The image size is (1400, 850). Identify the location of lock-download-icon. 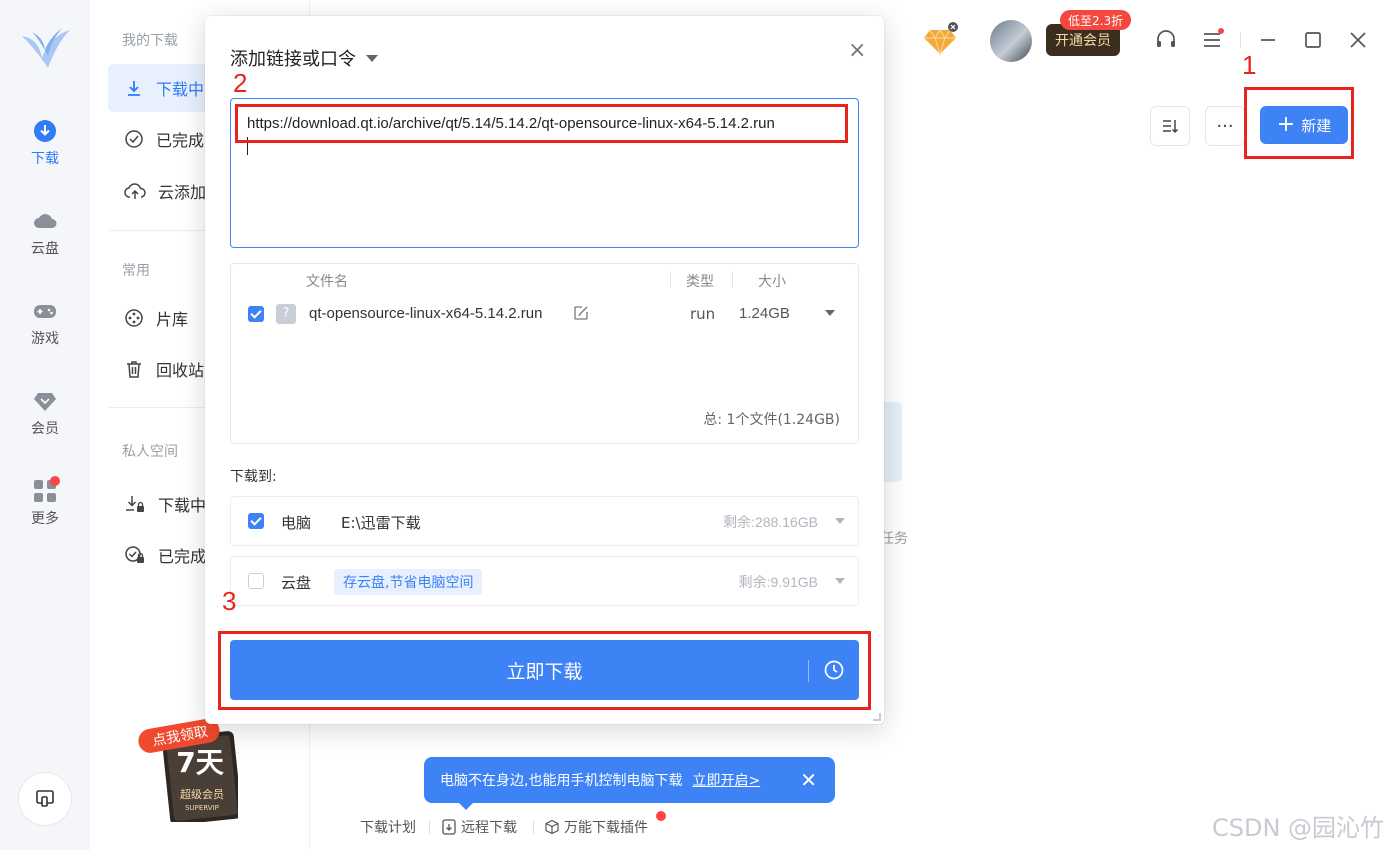
(135, 504).